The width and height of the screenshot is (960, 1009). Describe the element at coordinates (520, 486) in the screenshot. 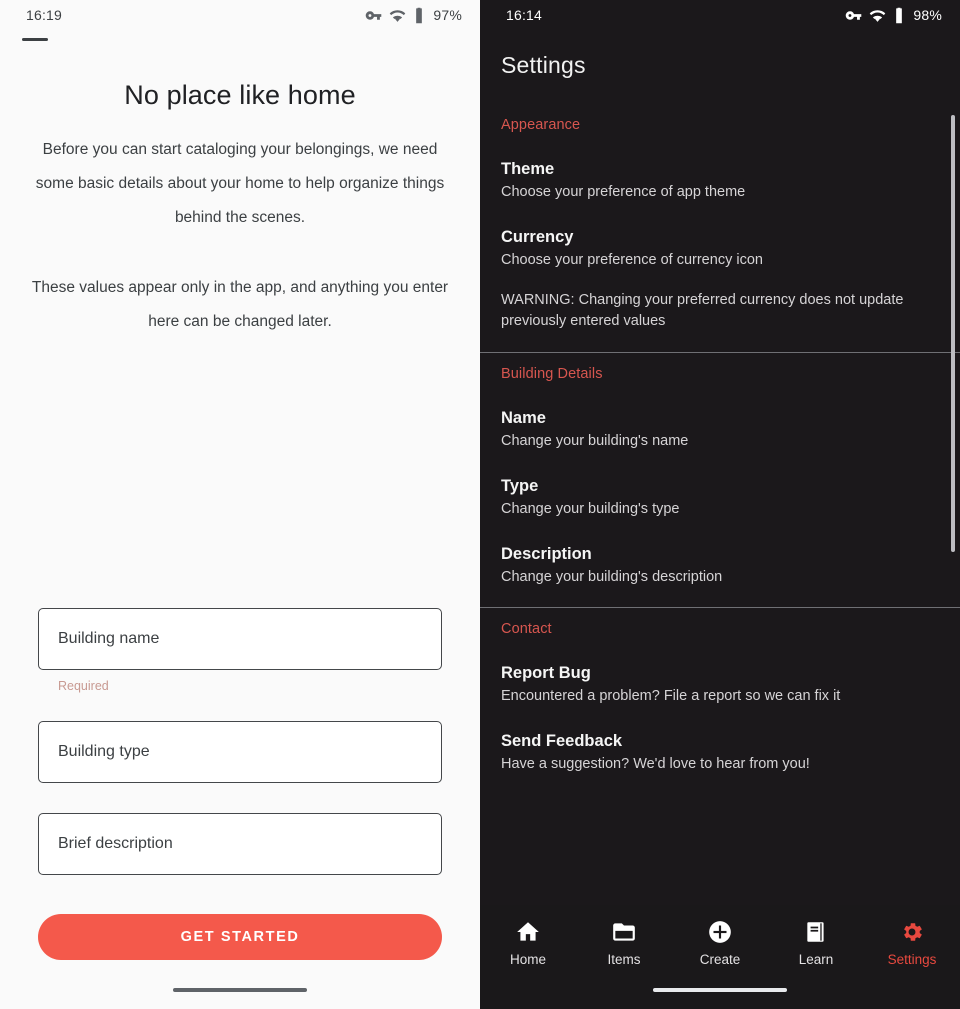

I see `setting-label-type: Type` at that location.